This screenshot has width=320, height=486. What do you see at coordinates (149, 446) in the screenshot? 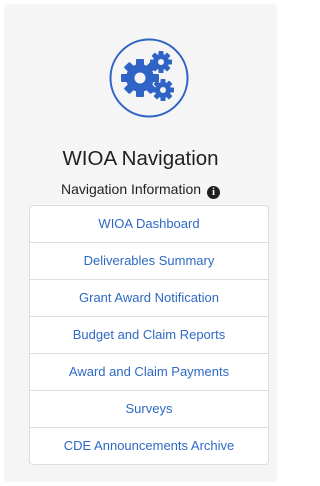
I see `nav-item-cde-announcements-archive: CDE Announcements Archive` at bounding box center [149, 446].